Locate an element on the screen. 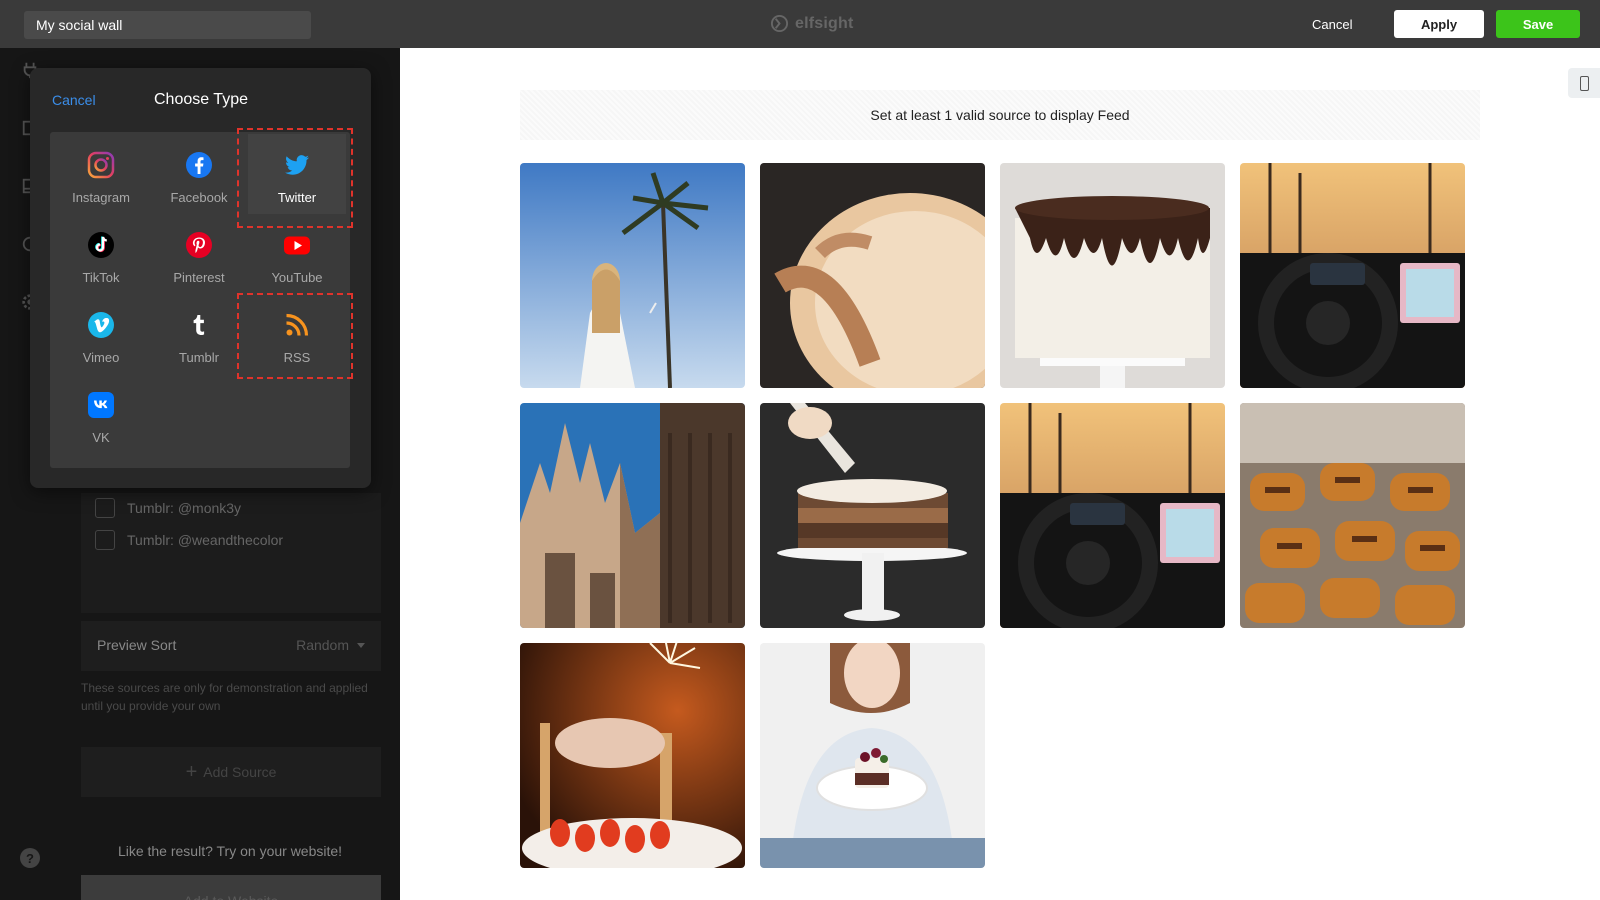  type-tumblr: Tumblr is located at coordinates (199, 334).